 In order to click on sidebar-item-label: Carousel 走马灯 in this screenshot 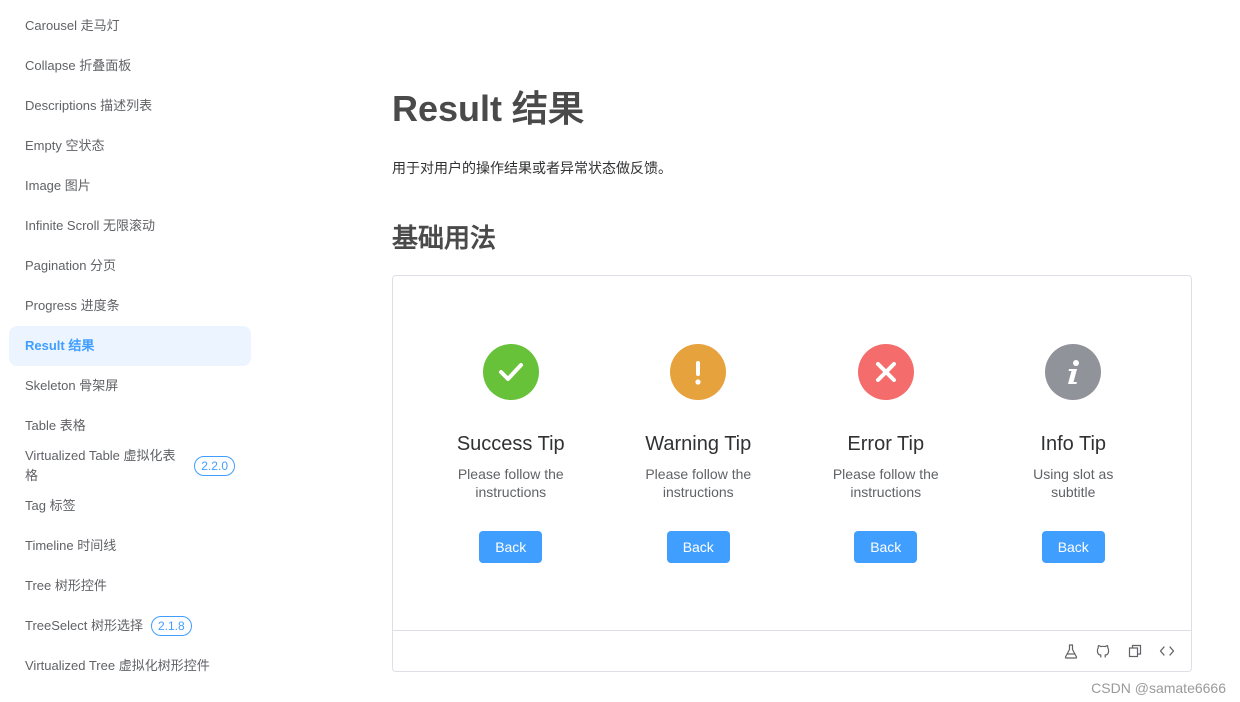, I will do `click(72, 25)`.